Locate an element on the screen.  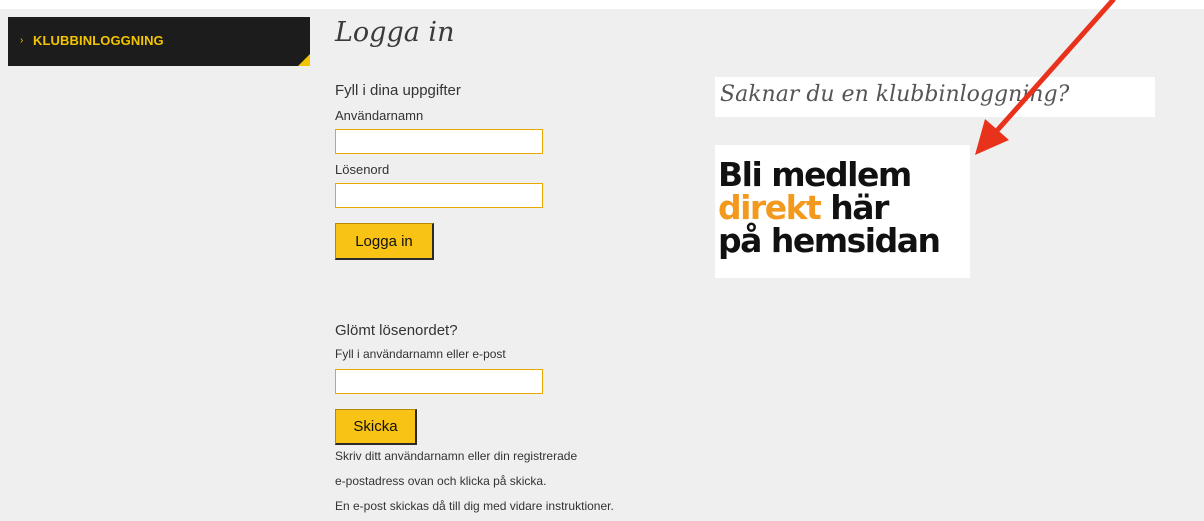
forgot-field-label: Fyll i användarnamn eller e-post is located at coordinates (420, 354).